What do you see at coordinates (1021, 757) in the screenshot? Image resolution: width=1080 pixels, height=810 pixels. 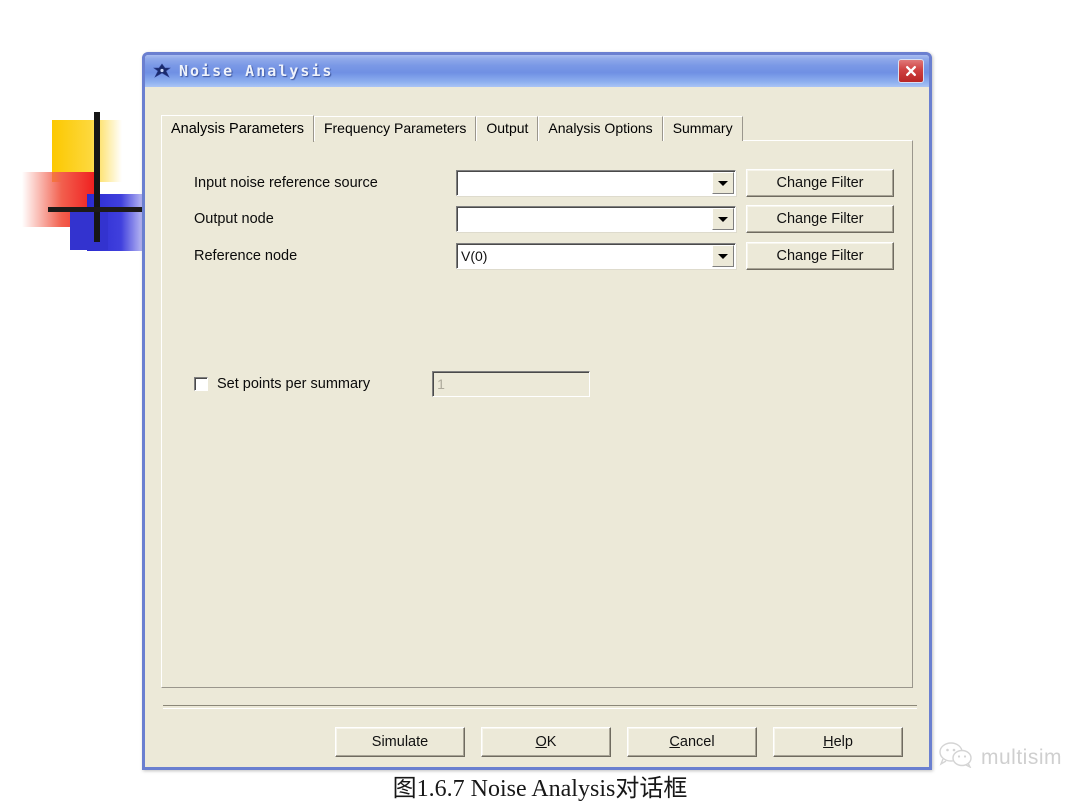 I see `watermark-text: multisim` at bounding box center [1021, 757].